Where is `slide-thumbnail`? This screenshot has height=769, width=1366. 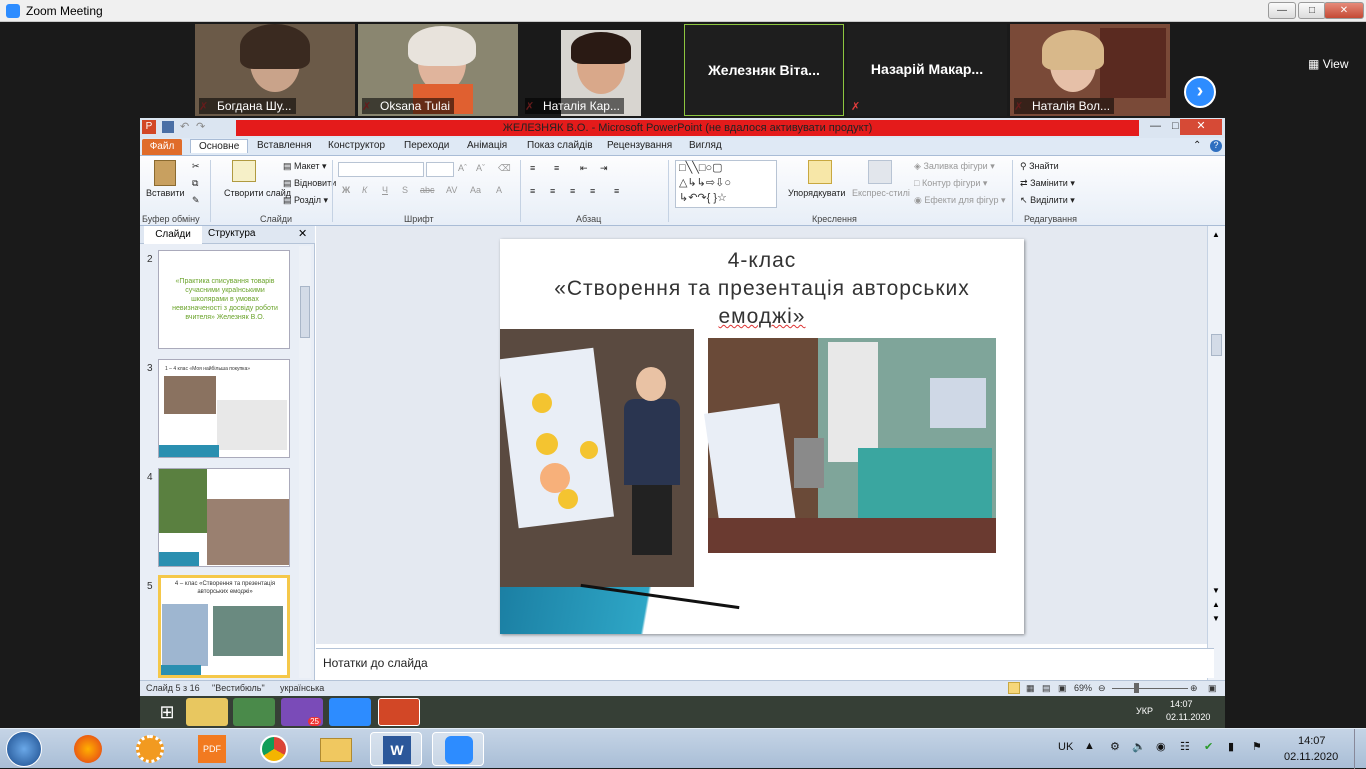 slide-thumbnail is located at coordinates (224, 517).